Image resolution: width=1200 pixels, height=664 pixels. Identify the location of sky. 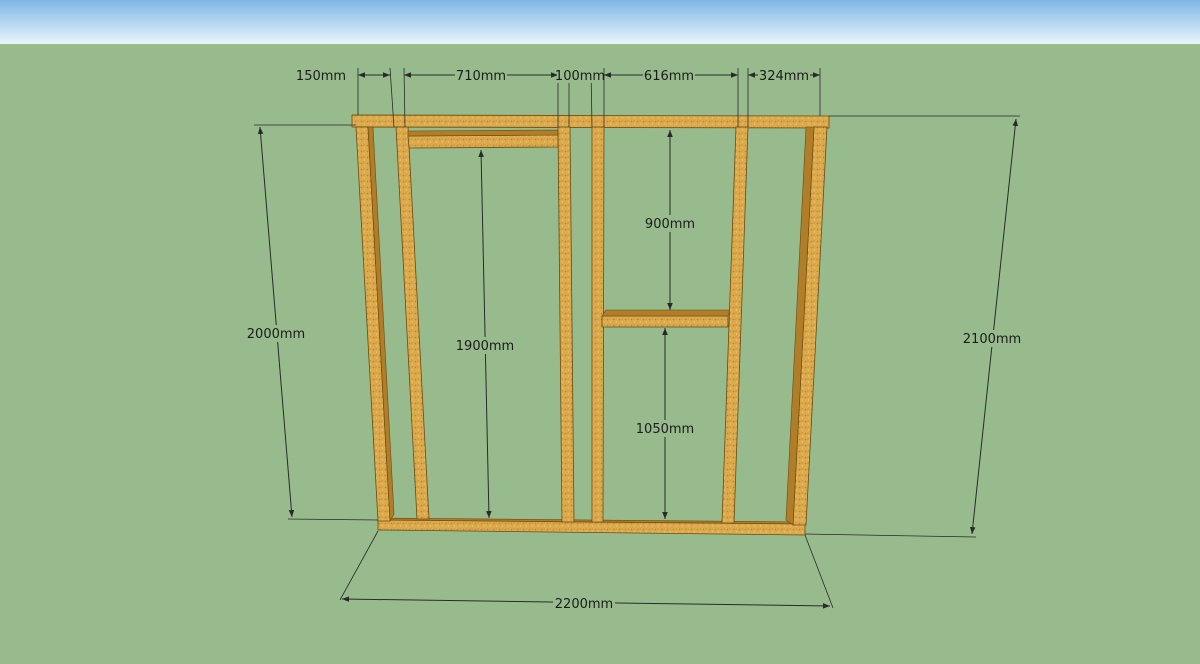
(600, 22).